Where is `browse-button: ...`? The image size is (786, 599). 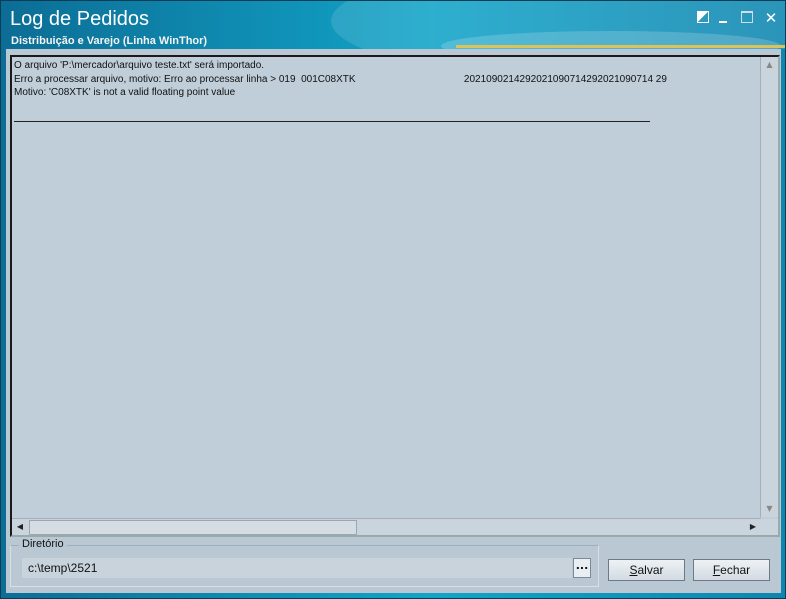
browse-button: ... is located at coordinates (582, 568).